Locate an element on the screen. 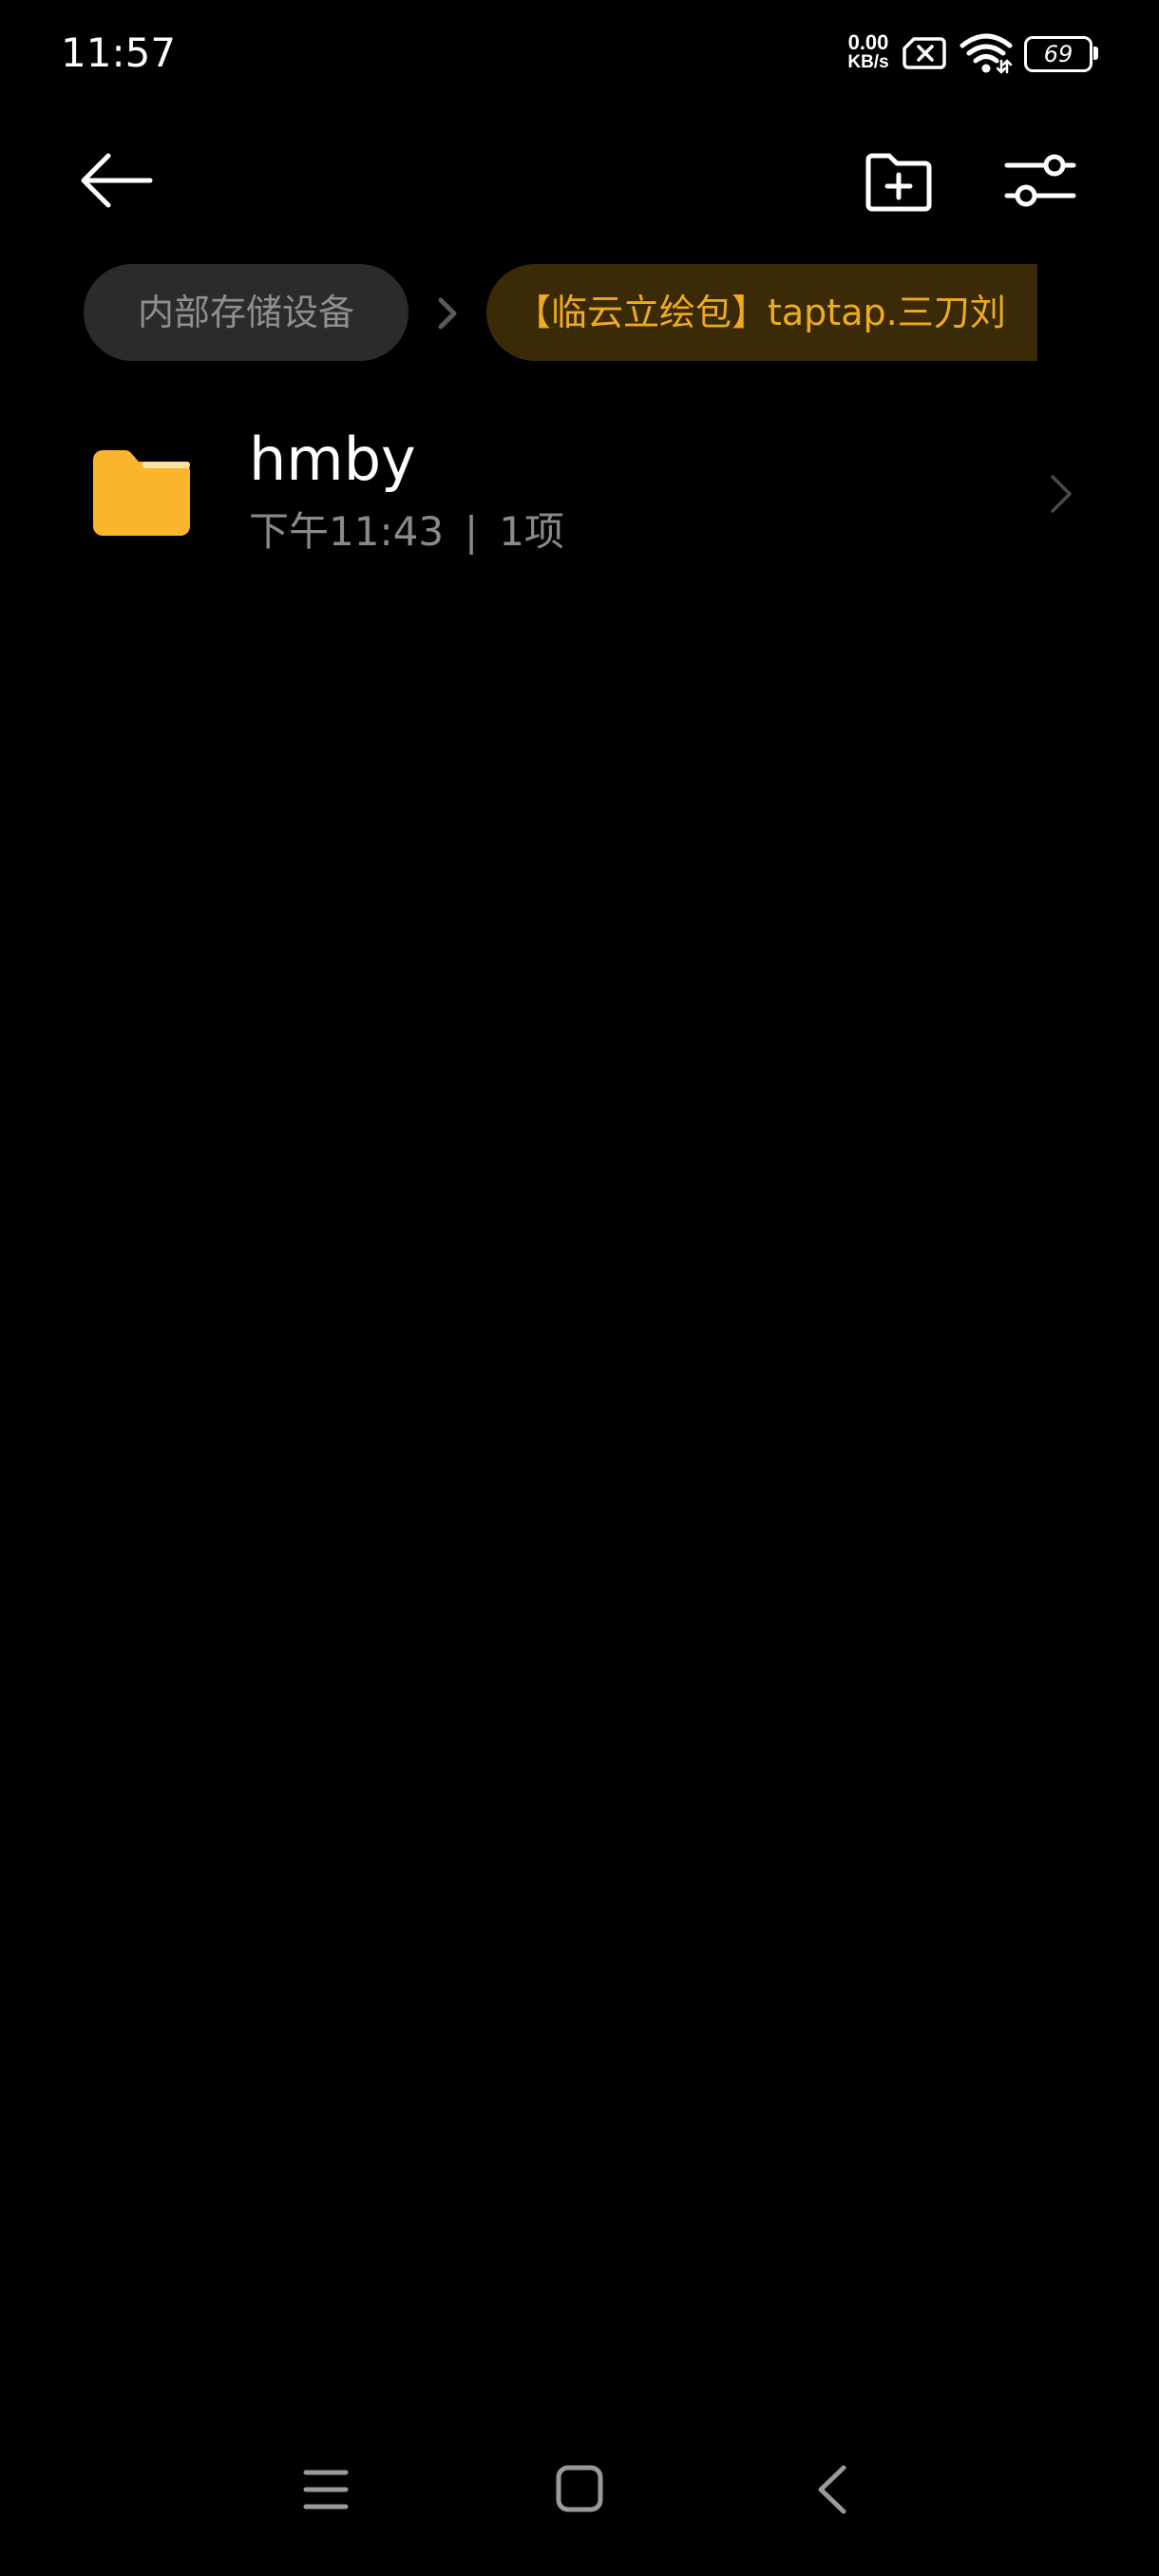  breadcrumb: 内部存储设备 【临云立绘包】taptap.三刀刘 is located at coordinates (579, 312).